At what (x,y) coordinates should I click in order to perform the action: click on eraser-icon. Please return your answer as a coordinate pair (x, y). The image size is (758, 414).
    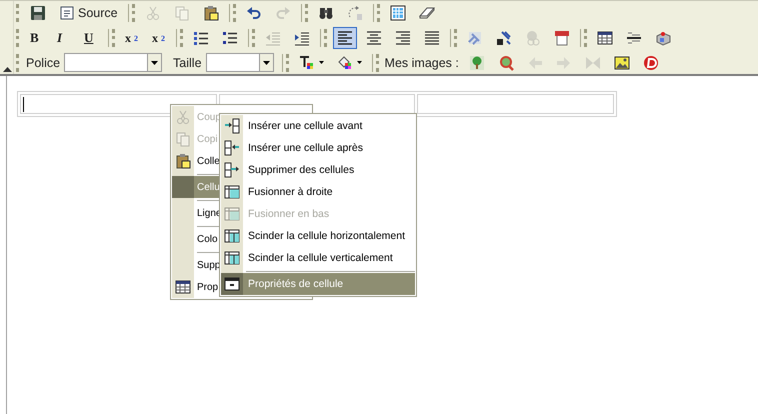
    Looking at the image, I should click on (426, 13).